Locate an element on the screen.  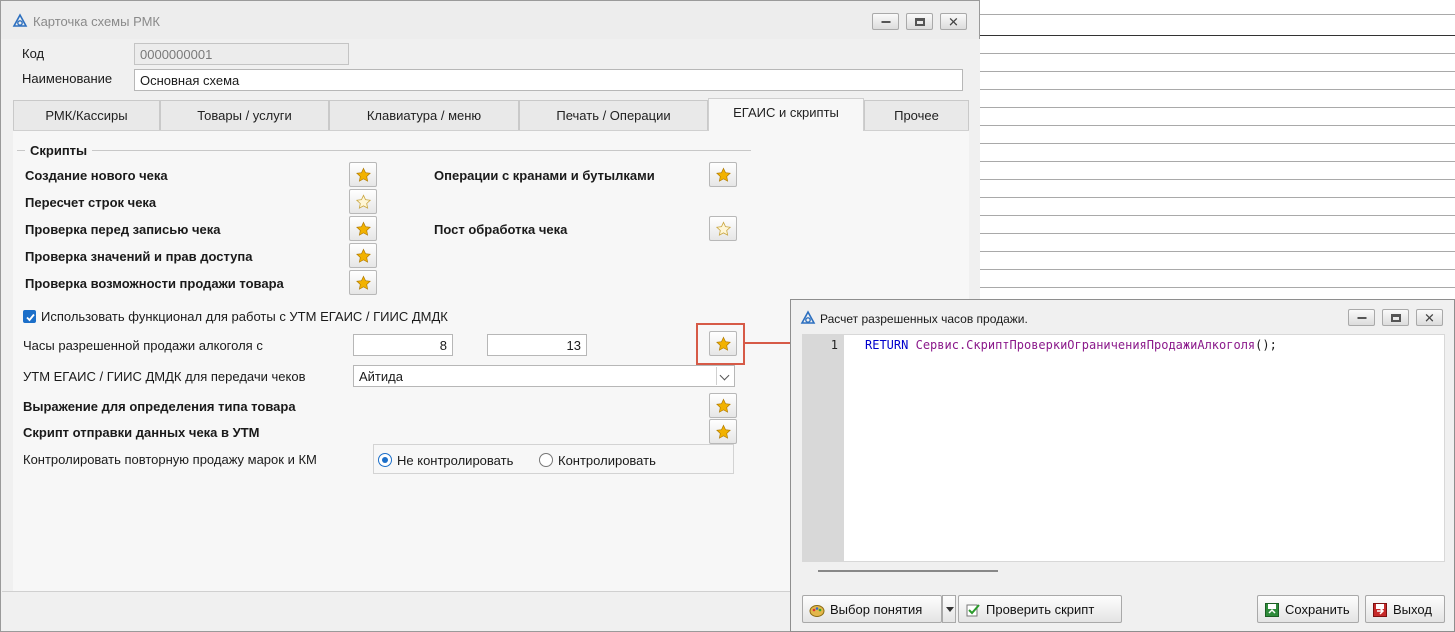
script-label-before-write: Проверка перед записью чека is located at coordinates (123, 229).